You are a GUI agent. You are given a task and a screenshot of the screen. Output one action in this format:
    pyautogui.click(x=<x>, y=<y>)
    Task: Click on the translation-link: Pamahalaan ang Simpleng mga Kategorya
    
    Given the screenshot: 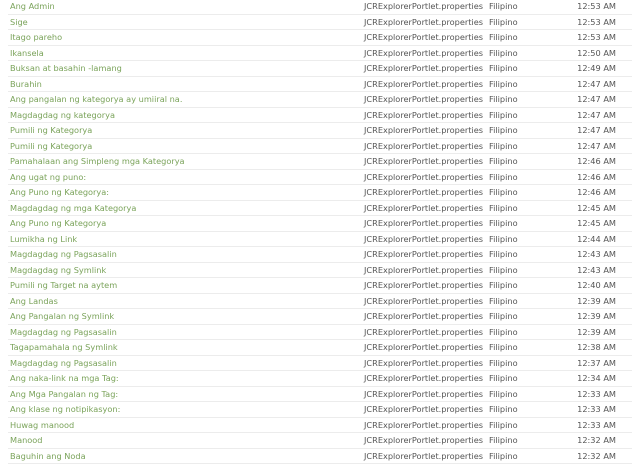 What is the action you would take?
    pyautogui.click(x=97, y=161)
    